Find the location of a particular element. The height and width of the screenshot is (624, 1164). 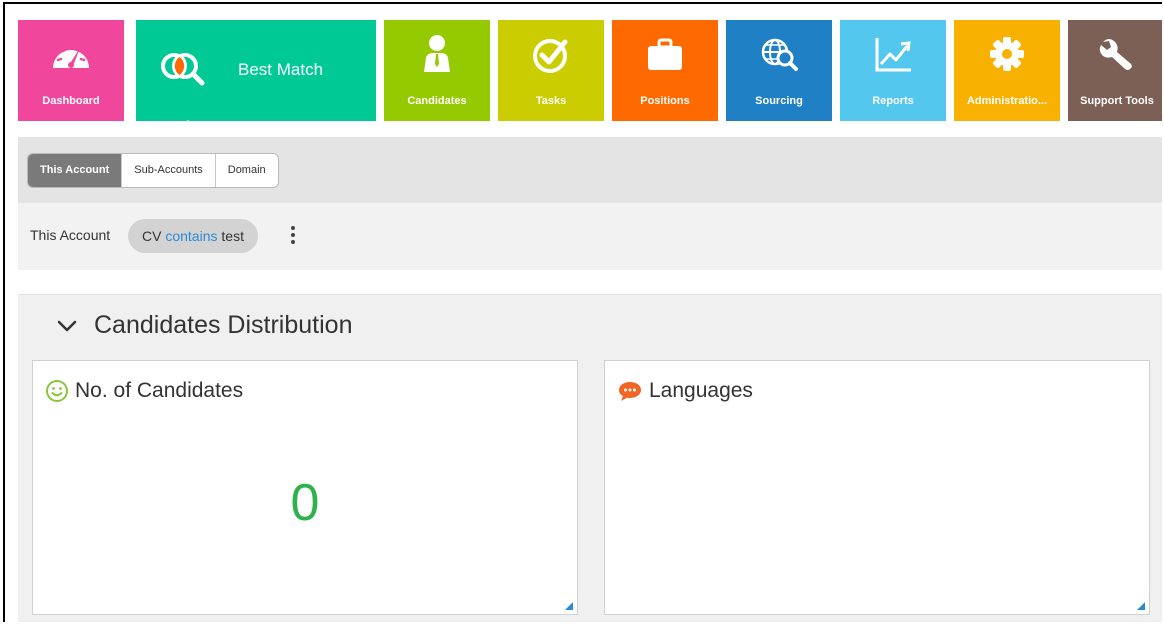

filter-value: test is located at coordinates (232, 236).